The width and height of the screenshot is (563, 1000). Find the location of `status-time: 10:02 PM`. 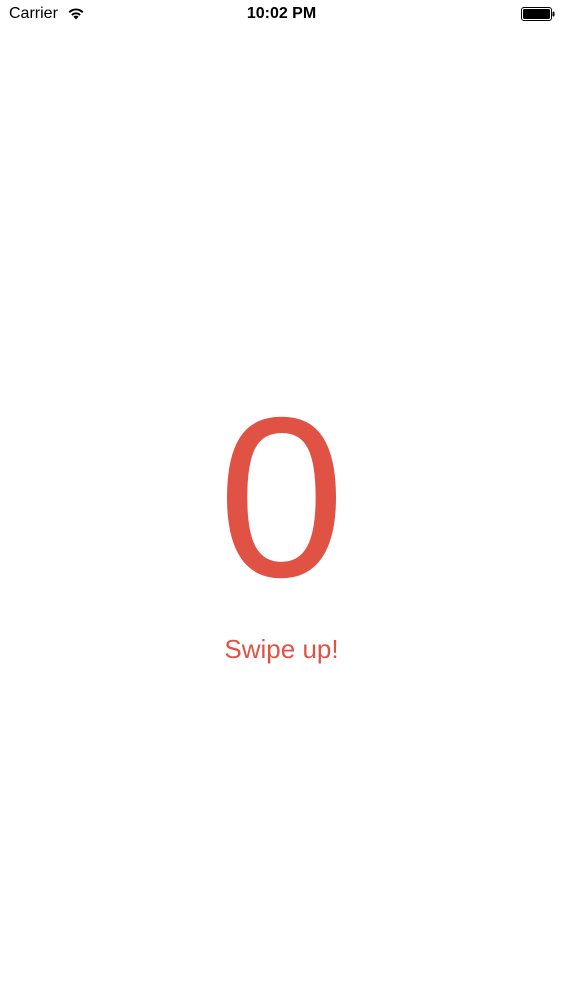

status-time: 10:02 PM is located at coordinates (281, 13).